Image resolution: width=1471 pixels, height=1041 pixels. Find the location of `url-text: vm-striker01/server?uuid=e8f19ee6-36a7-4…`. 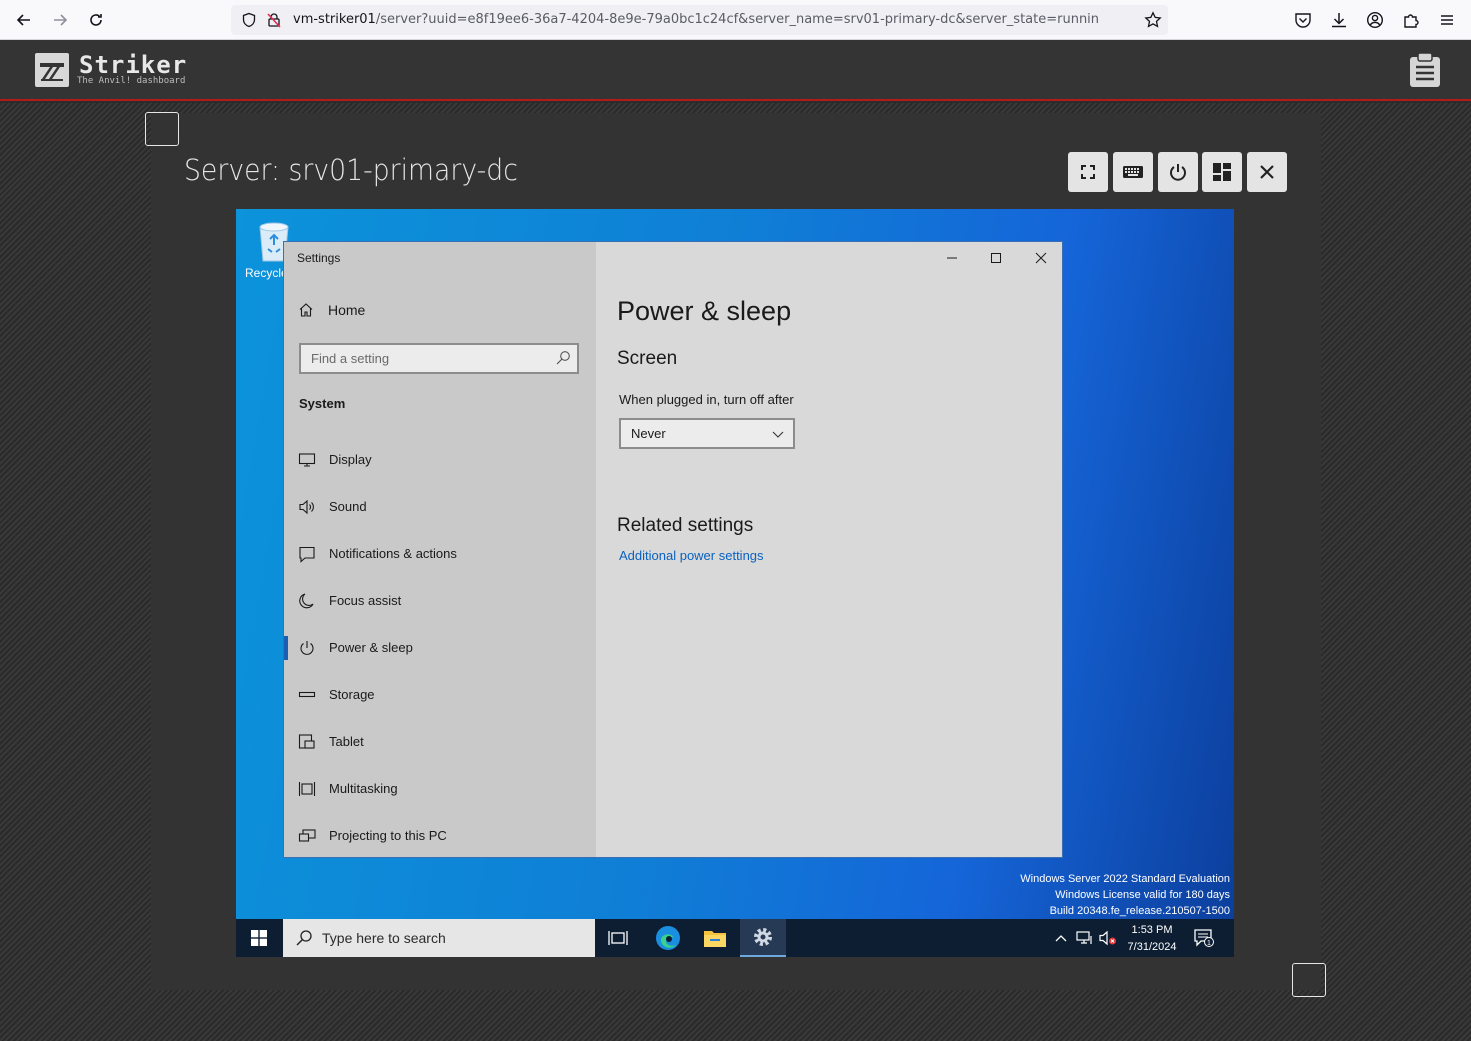

url-text: vm-striker01/server?uuid=e8f19ee6-36a7-4… is located at coordinates (713, 19).